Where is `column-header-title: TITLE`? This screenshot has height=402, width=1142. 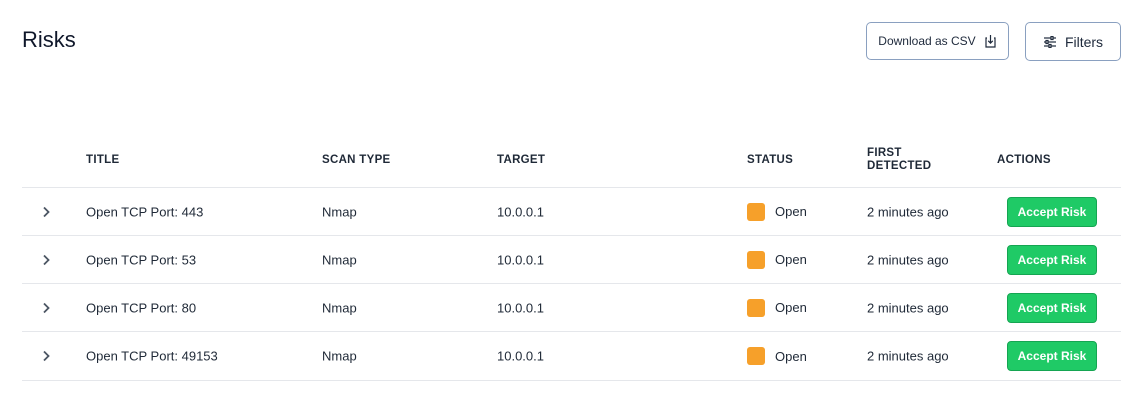
column-header-title: TITLE is located at coordinates (103, 160).